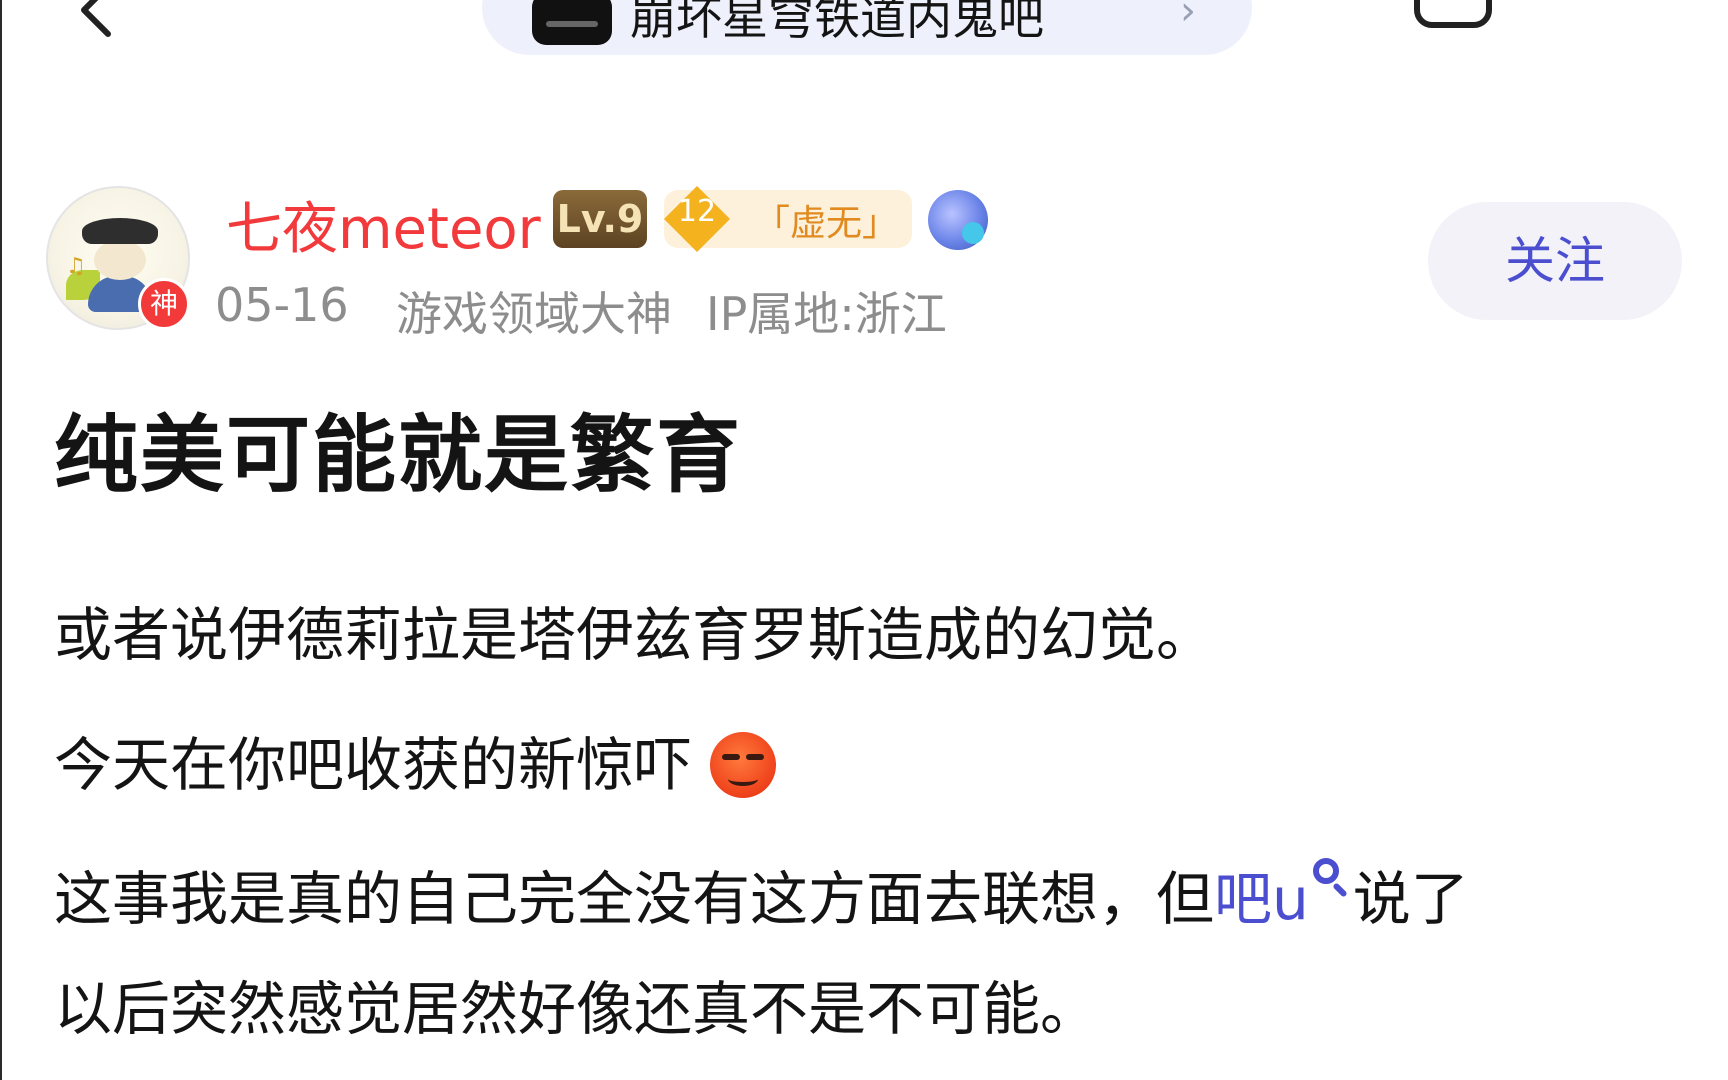 Image resolution: width=1728 pixels, height=1080 pixels. Describe the element at coordinates (576, 1009) in the screenshot. I see `post-paragraph: 以后突然感觉居然好像还真不是不可能。` at that location.